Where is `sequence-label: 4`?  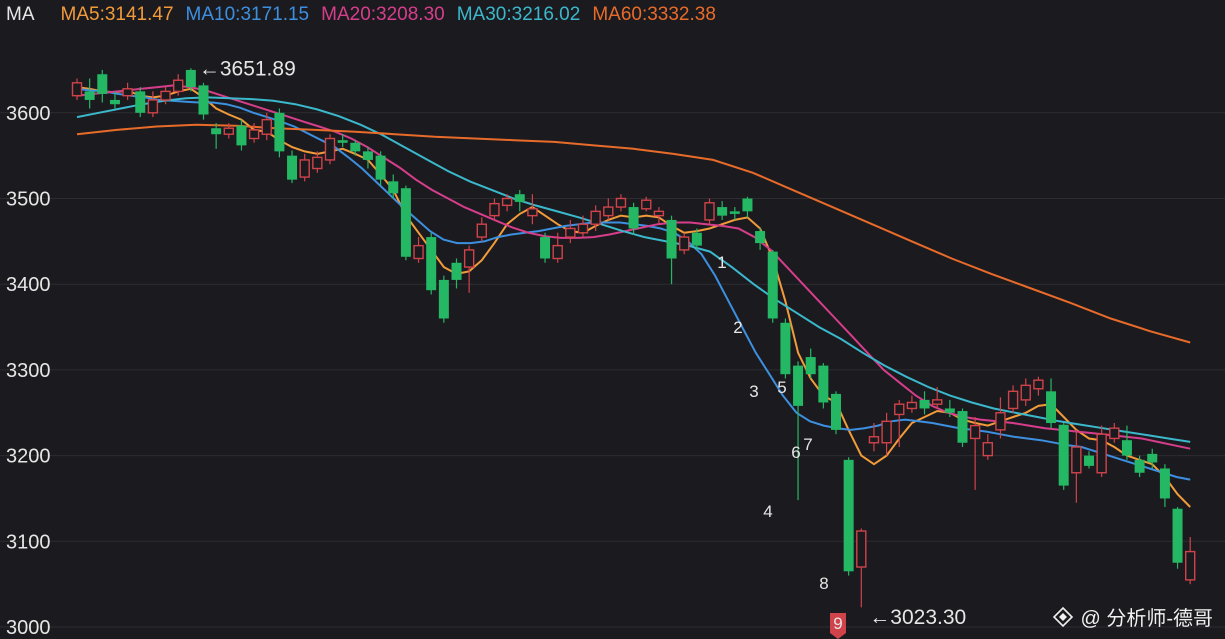
sequence-label: 4 is located at coordinates (767, 511).